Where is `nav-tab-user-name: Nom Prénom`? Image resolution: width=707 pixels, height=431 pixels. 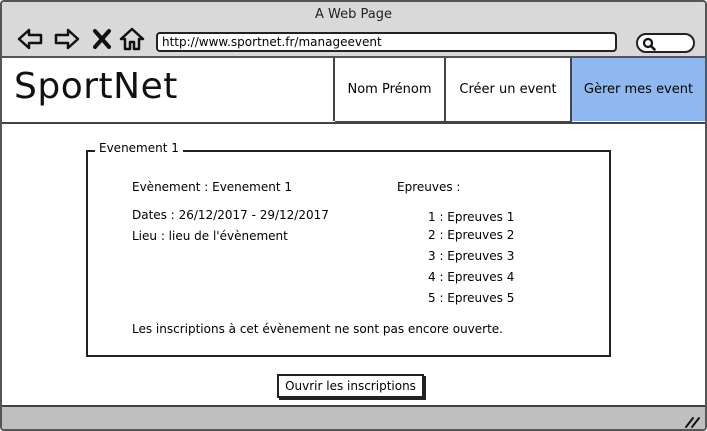
nav-tab-user-name: Nom Prénom is located at coordinates (388, 89).